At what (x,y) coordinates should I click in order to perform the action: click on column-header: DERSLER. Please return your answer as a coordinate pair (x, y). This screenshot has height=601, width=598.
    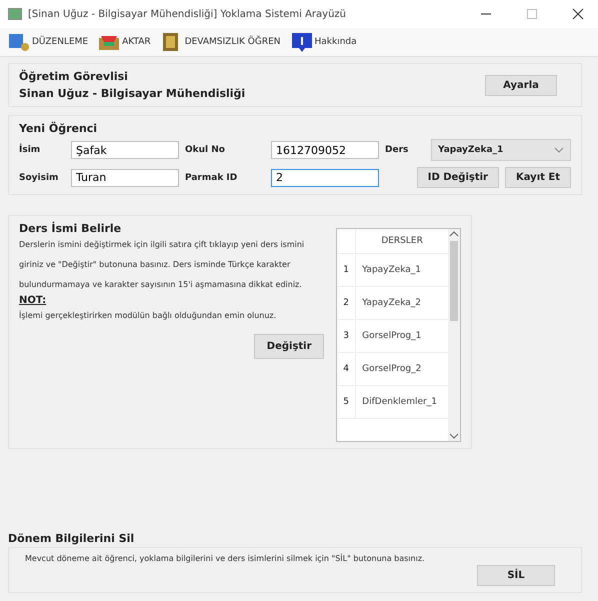
    Looking at the image, I should click on (402, 241).